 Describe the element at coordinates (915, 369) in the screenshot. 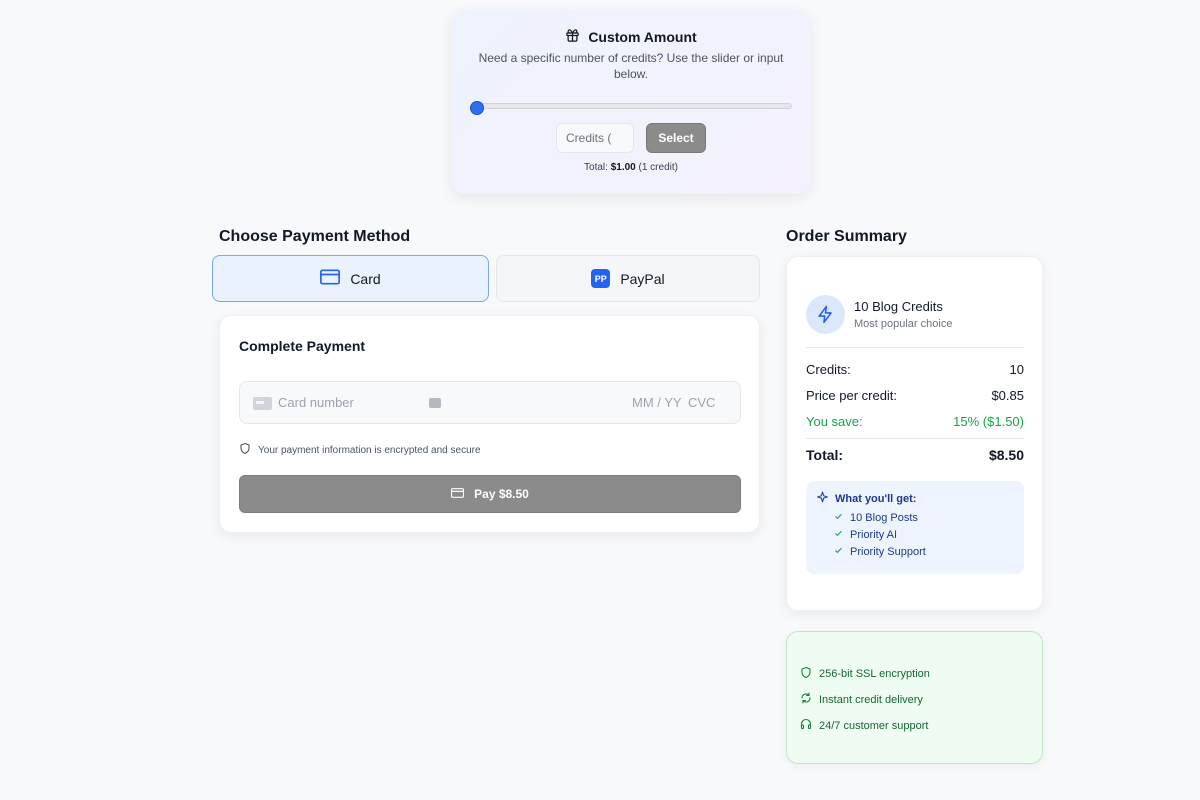

I see `summary-row-credits: Credits: 10` at that location.